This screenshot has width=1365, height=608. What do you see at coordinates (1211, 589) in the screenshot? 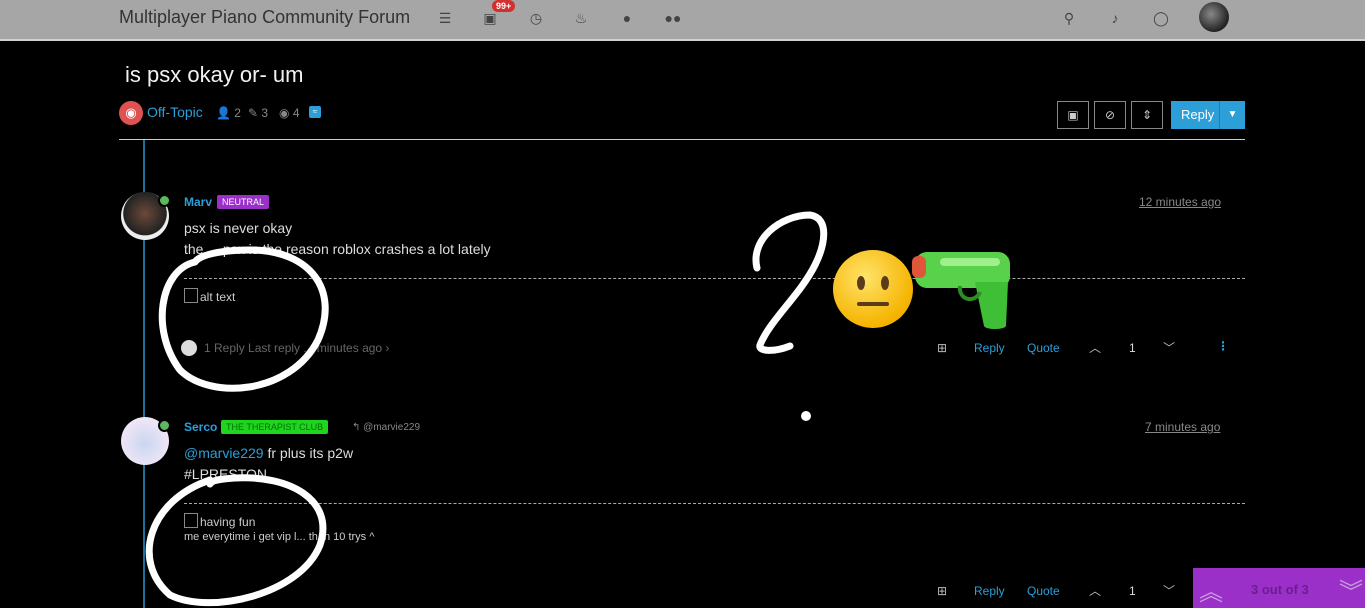
I see `double-chevron-up-icon: ︽` at bounding box center [1211, 589].